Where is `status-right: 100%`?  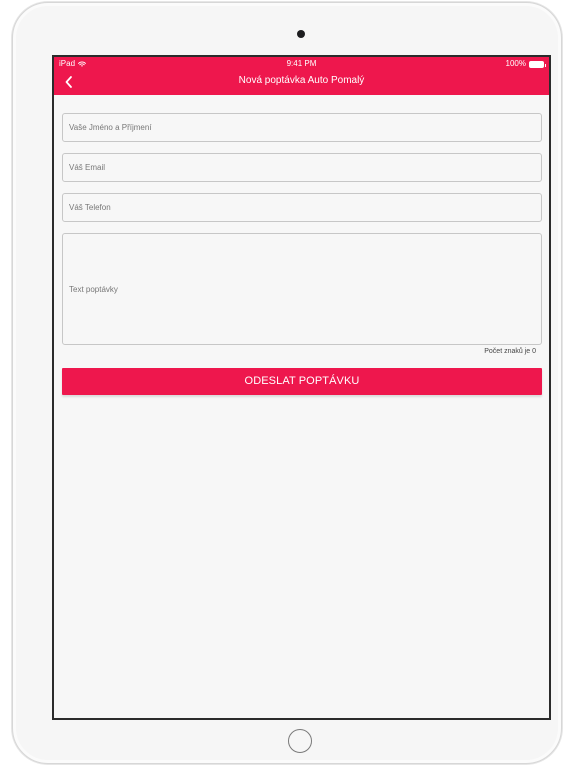 status-right: 100% is located at coordinates (525, 64).